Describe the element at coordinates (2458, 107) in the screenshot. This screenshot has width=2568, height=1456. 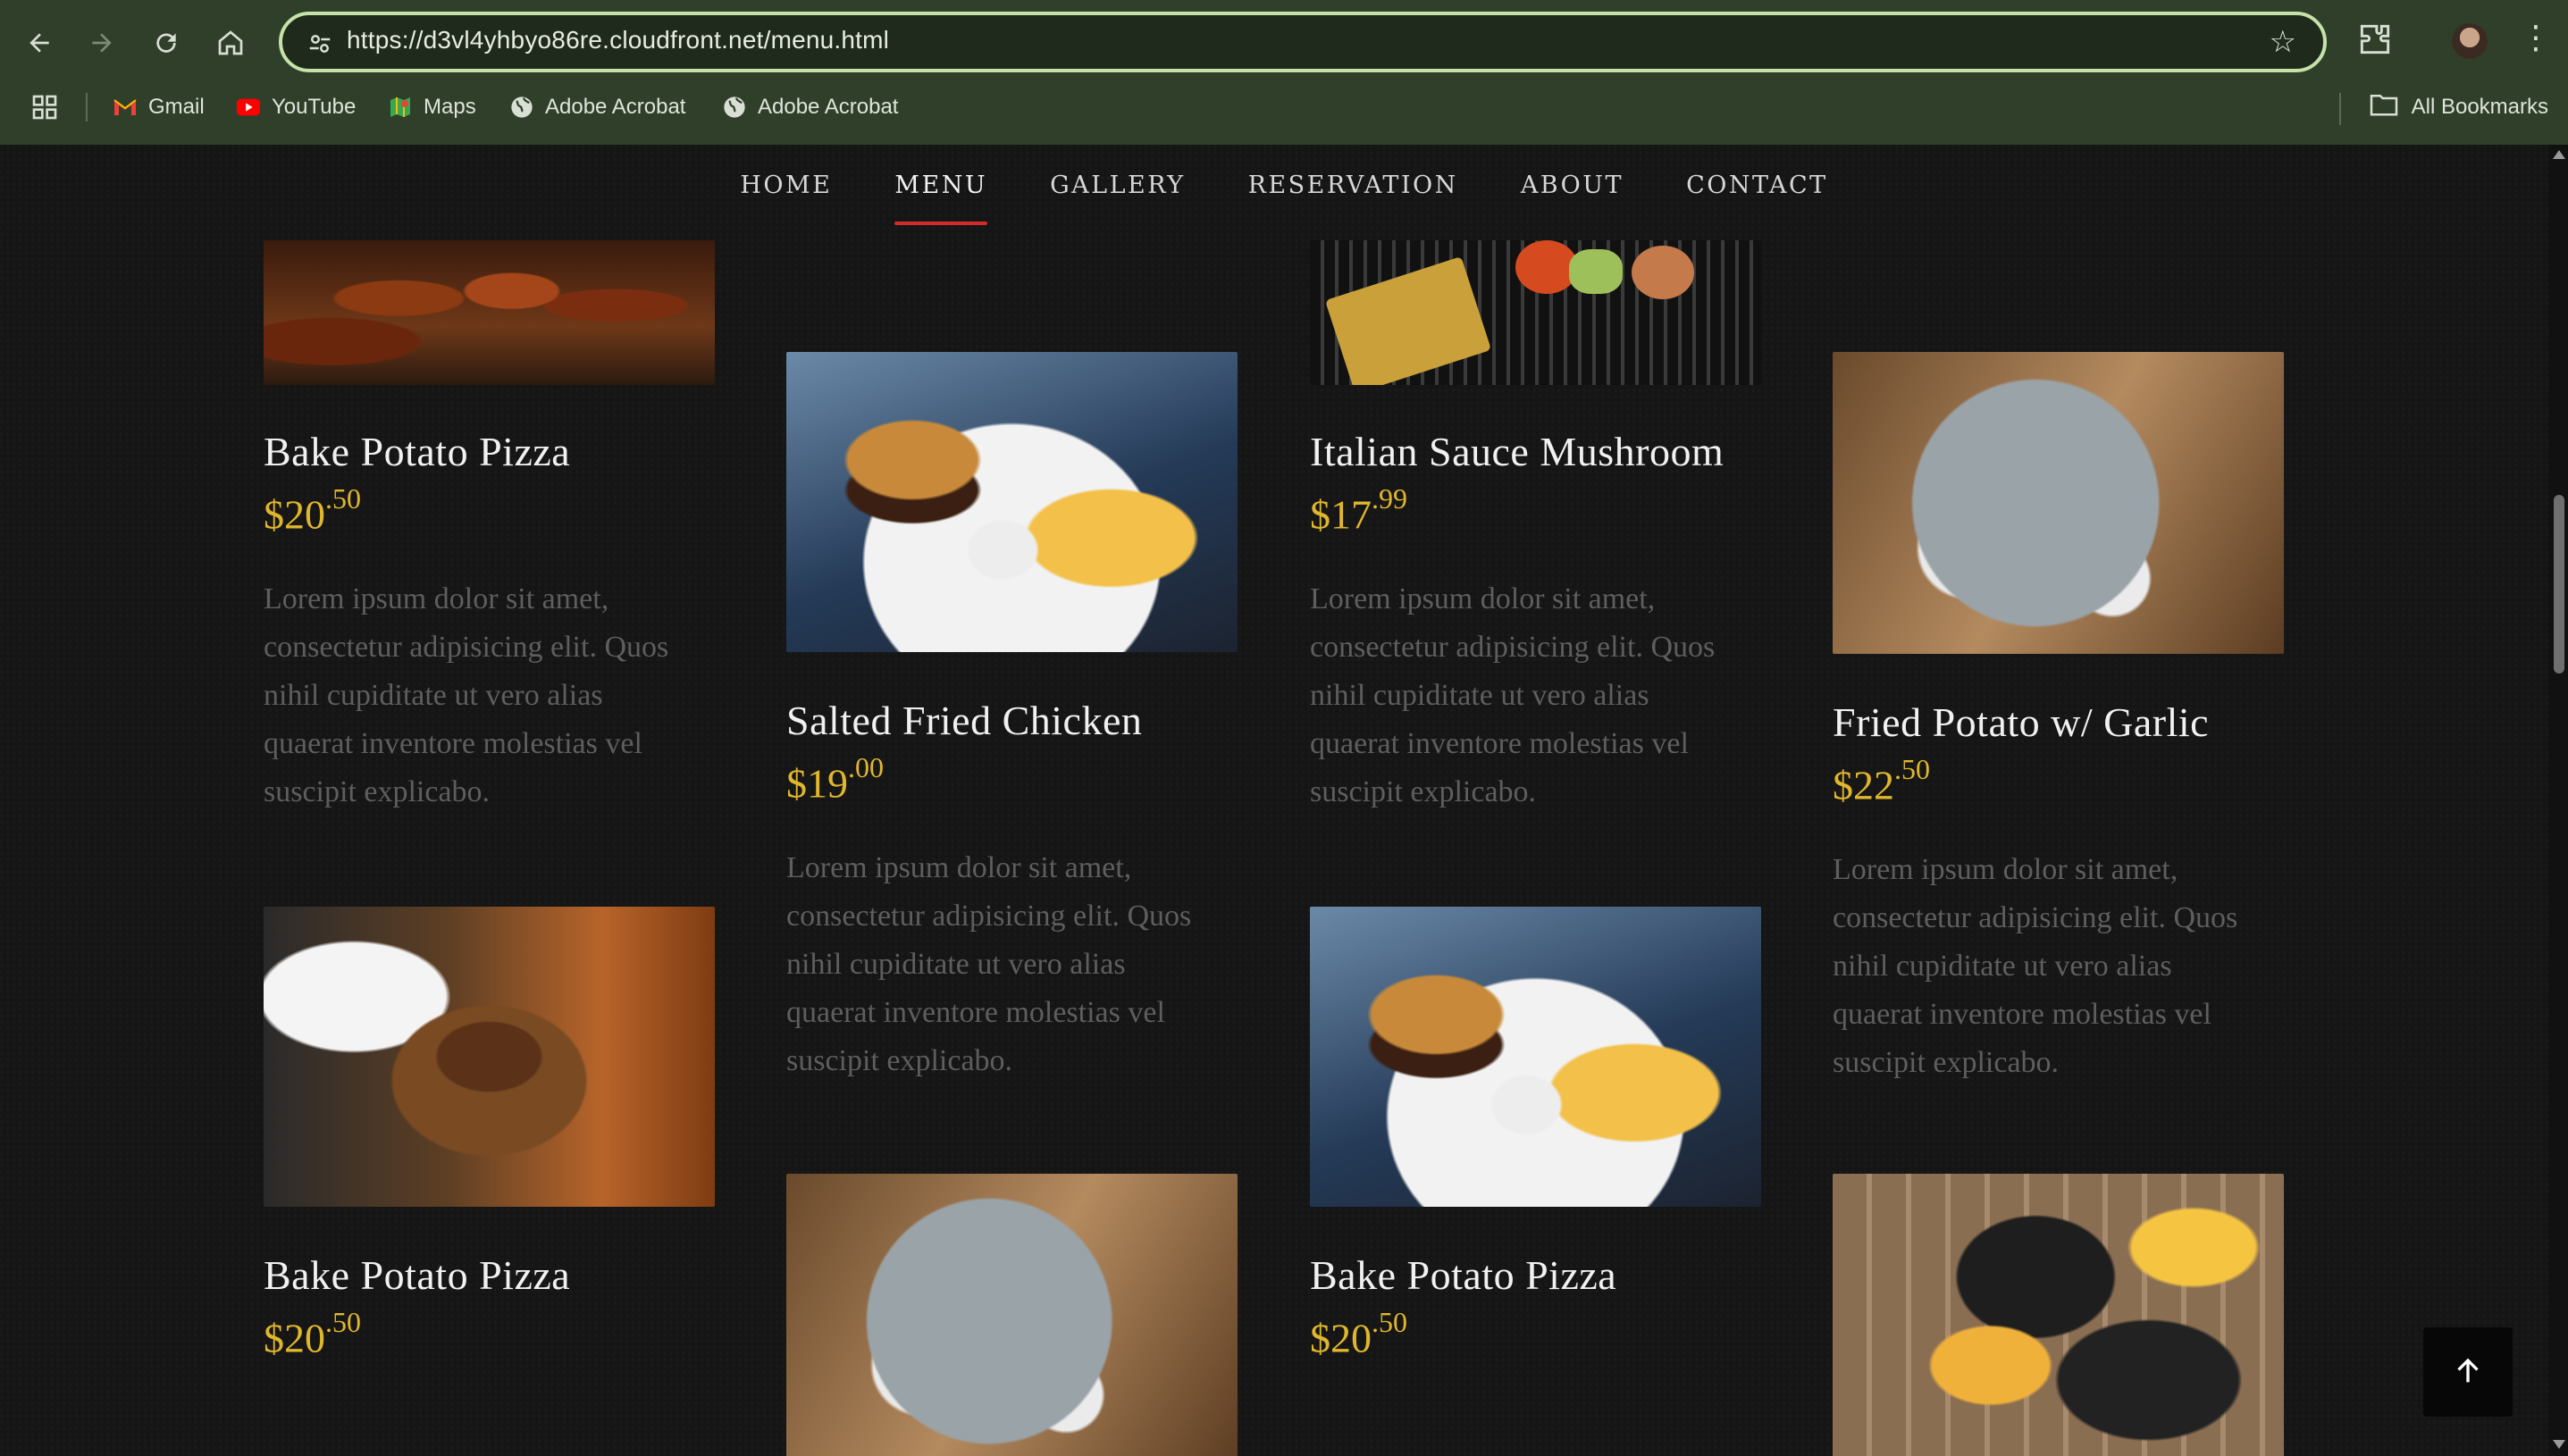
I see `all-bookmarks: All Bookmarks` at that location.